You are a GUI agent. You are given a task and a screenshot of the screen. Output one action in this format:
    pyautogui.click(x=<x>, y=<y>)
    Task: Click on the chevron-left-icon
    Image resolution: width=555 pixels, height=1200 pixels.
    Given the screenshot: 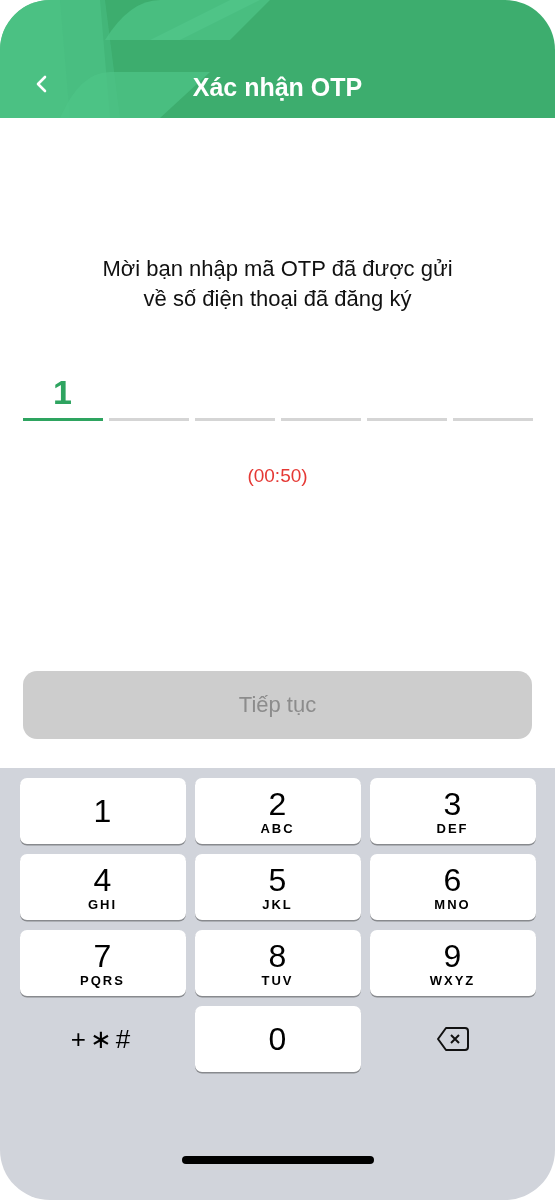 What is the action you would take?
    pyautogui.click(x=41, y=84)
    